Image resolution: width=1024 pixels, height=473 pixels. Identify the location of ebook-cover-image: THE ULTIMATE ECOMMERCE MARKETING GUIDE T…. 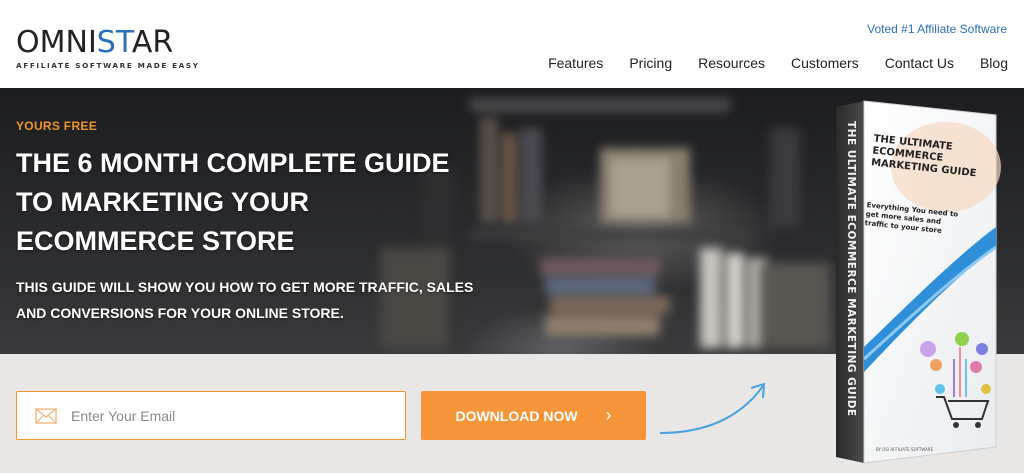
(918, 282).